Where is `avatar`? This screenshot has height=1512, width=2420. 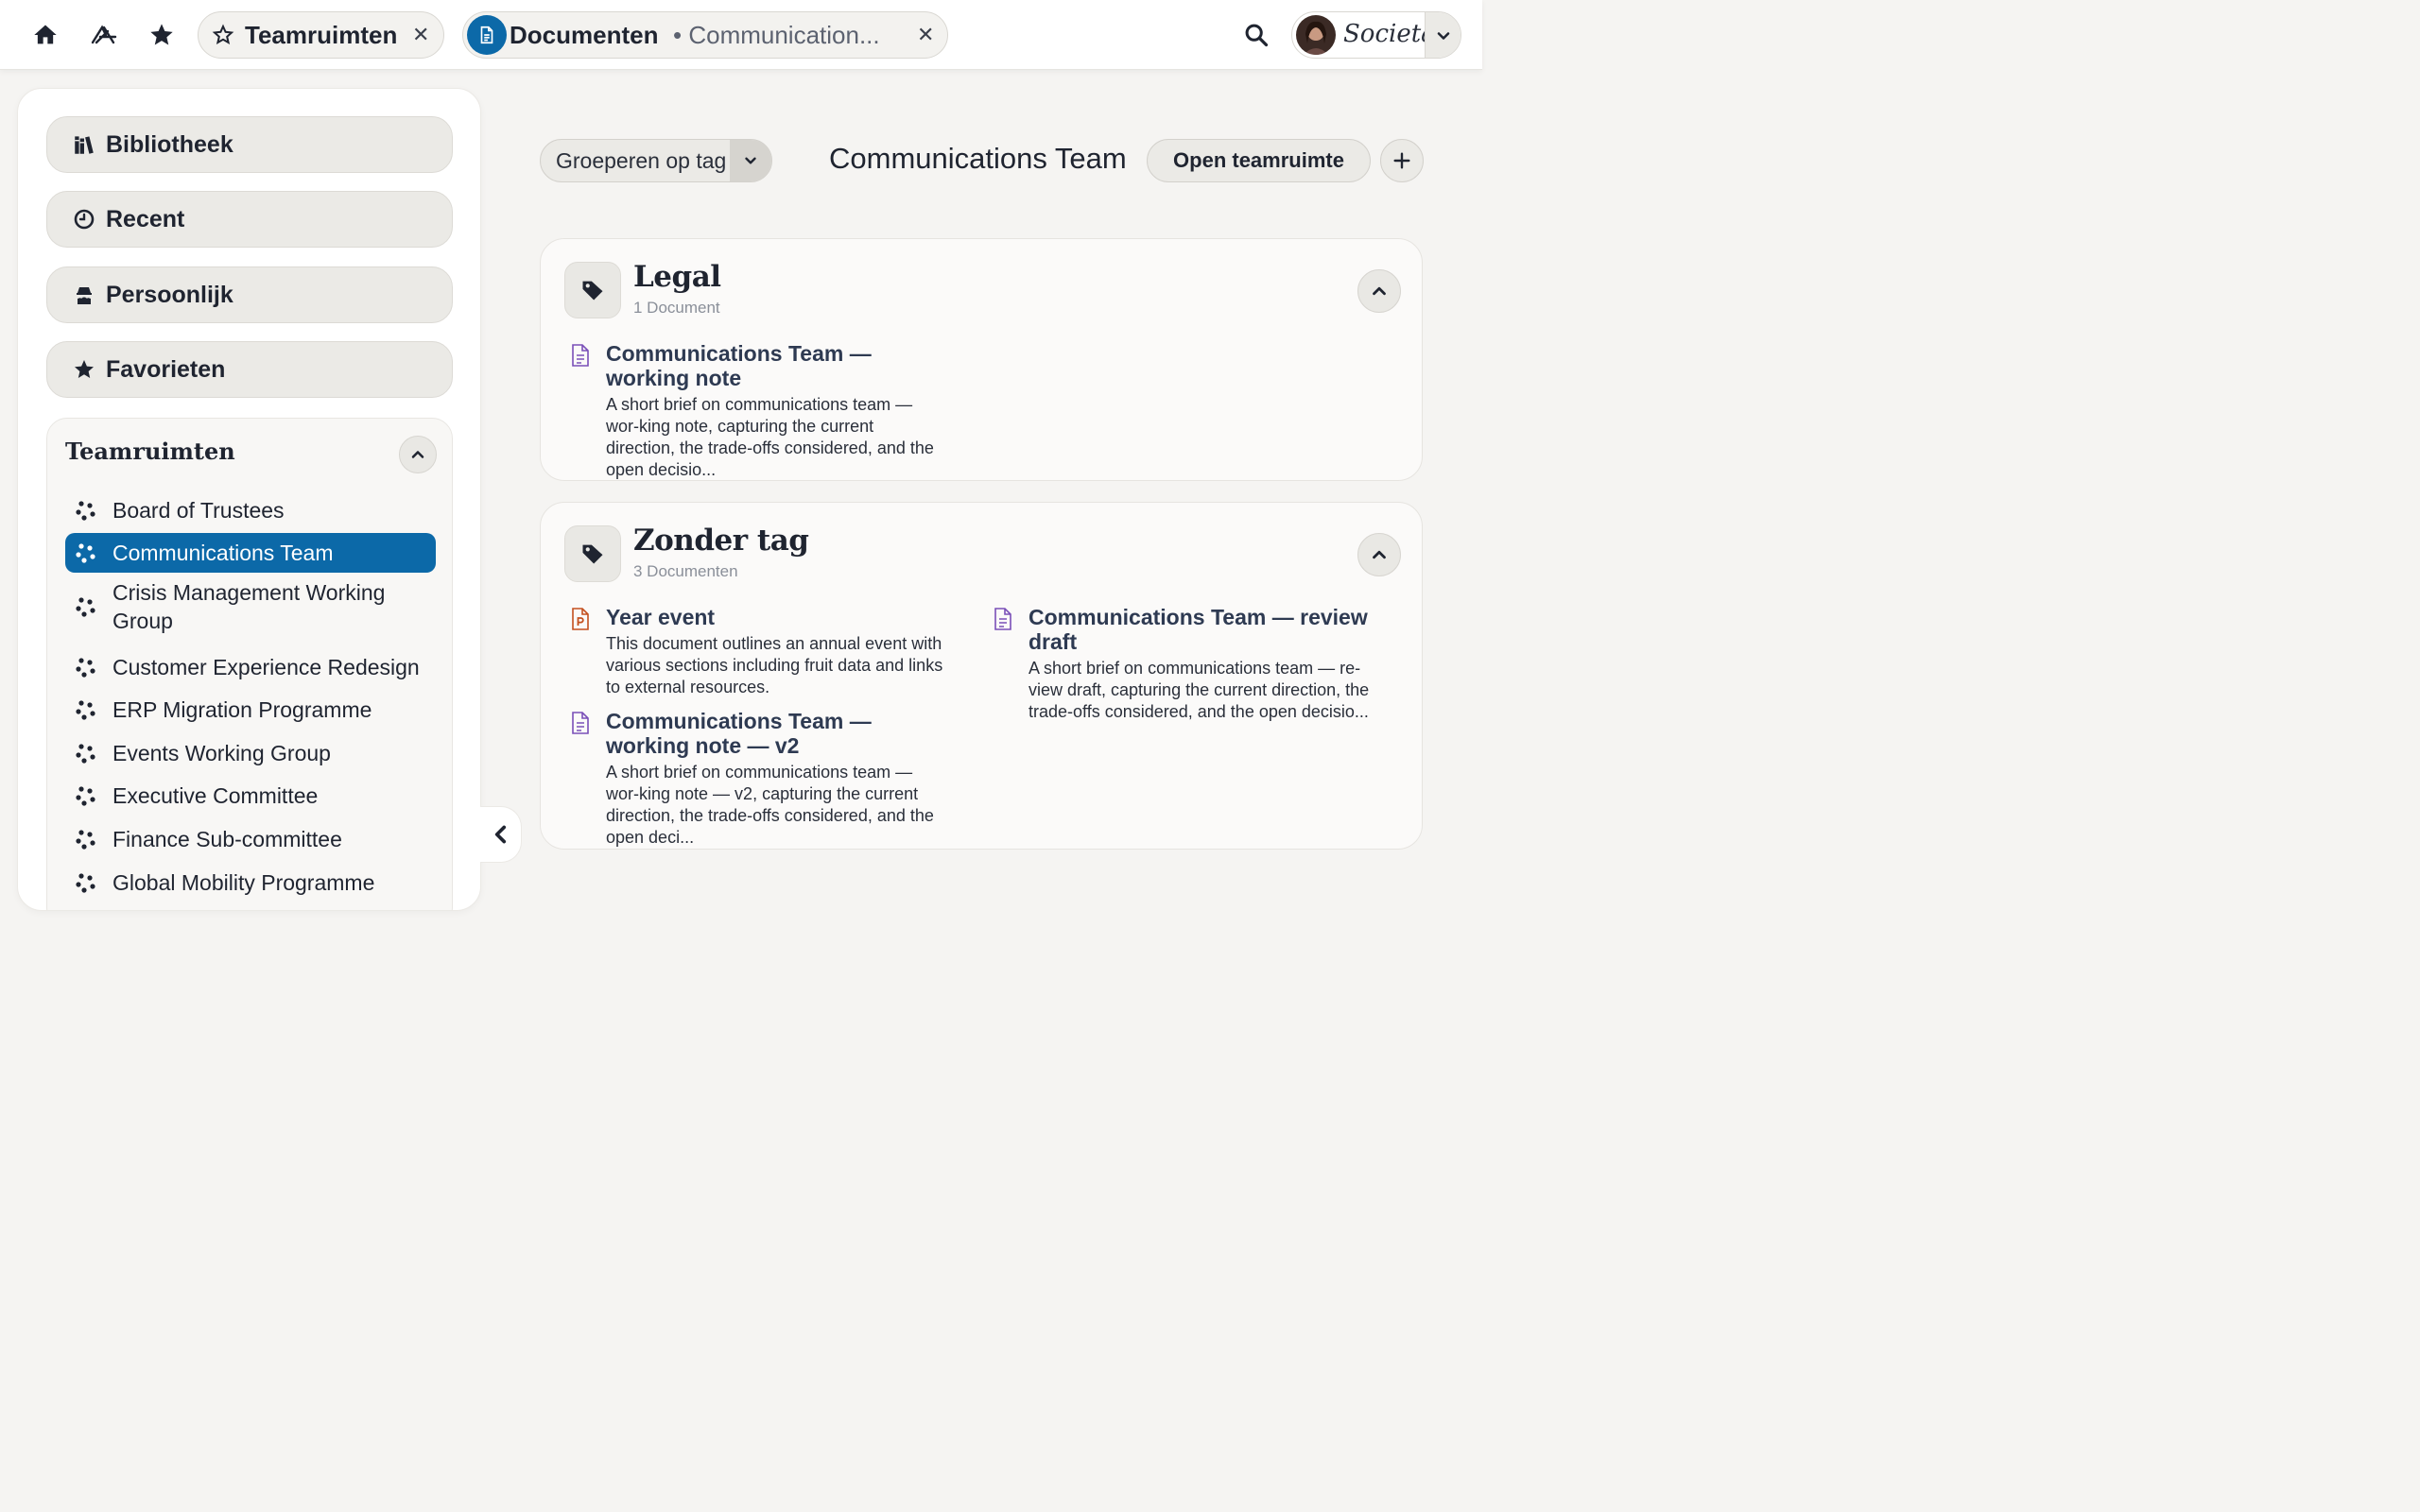
avatar is located at coordinates (1316, 35).